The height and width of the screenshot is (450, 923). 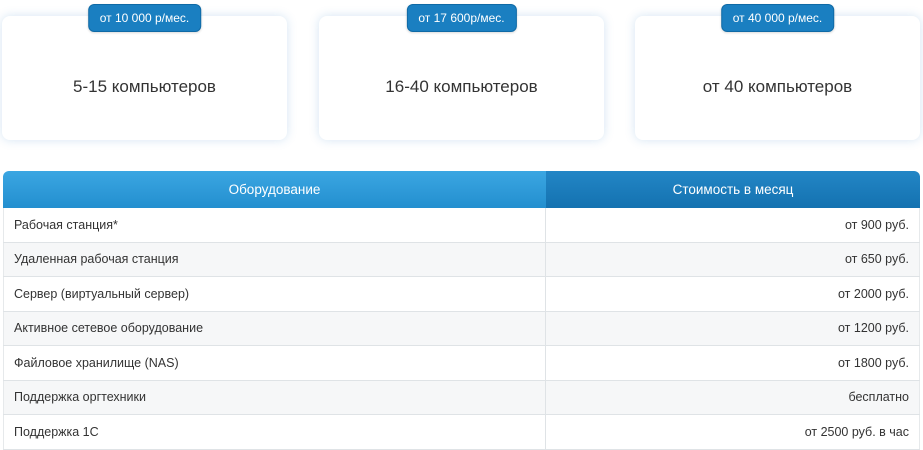 I want to click on equipment-name: Рабочая станция*, so click(x=274, y=225).